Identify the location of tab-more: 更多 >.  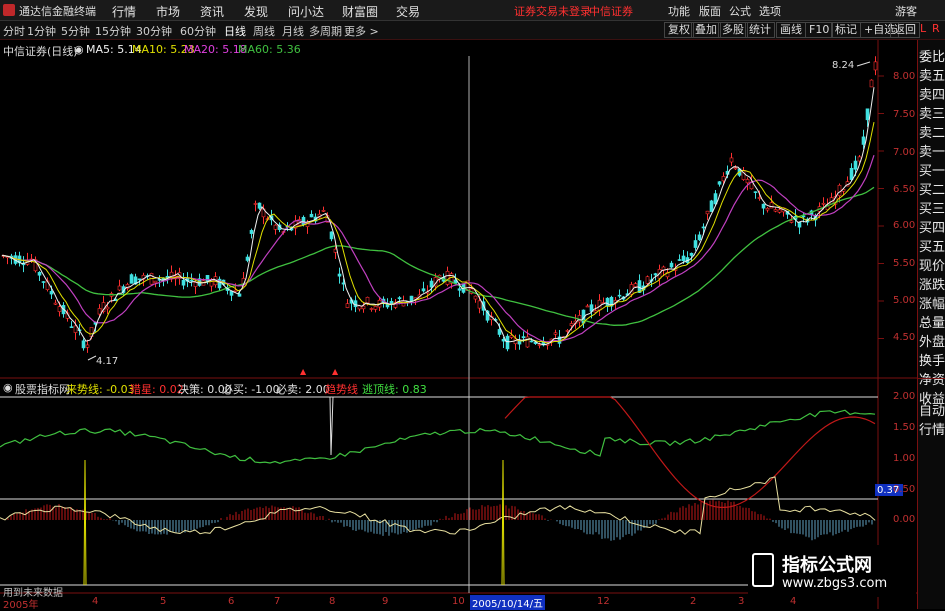
(361, 31).